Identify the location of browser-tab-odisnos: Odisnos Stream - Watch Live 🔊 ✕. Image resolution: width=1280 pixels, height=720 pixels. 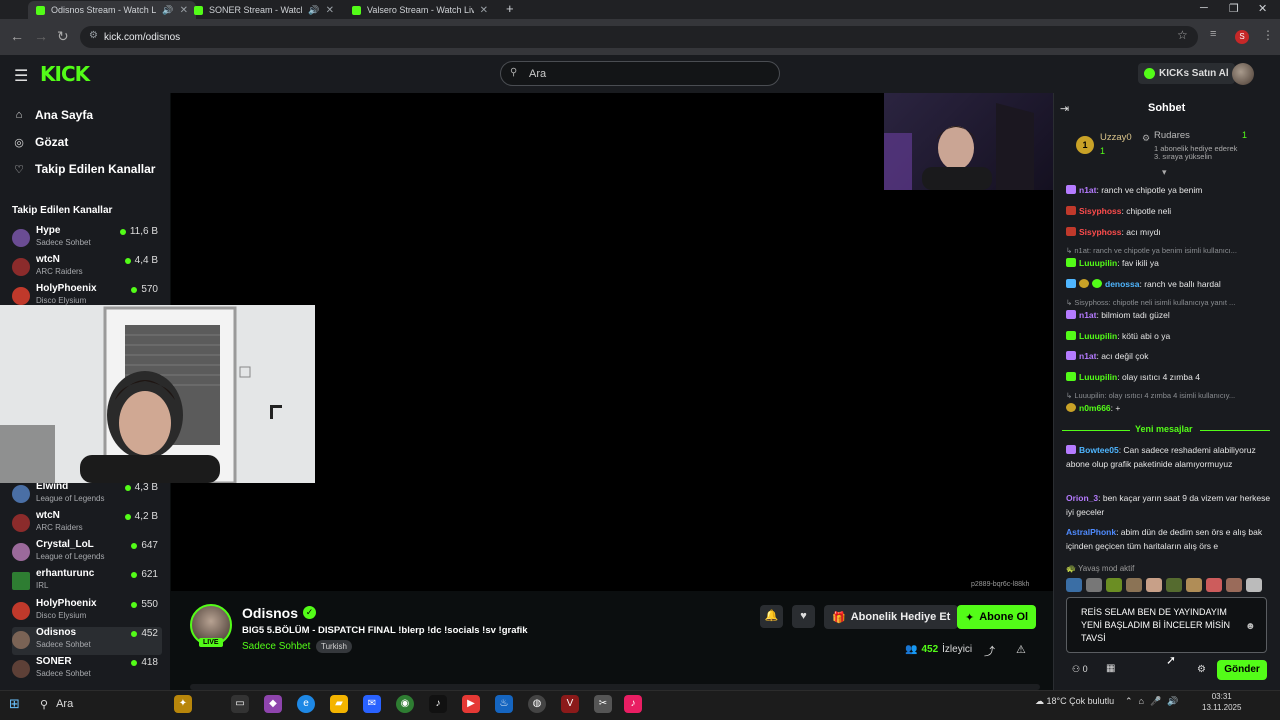
(112, 10).